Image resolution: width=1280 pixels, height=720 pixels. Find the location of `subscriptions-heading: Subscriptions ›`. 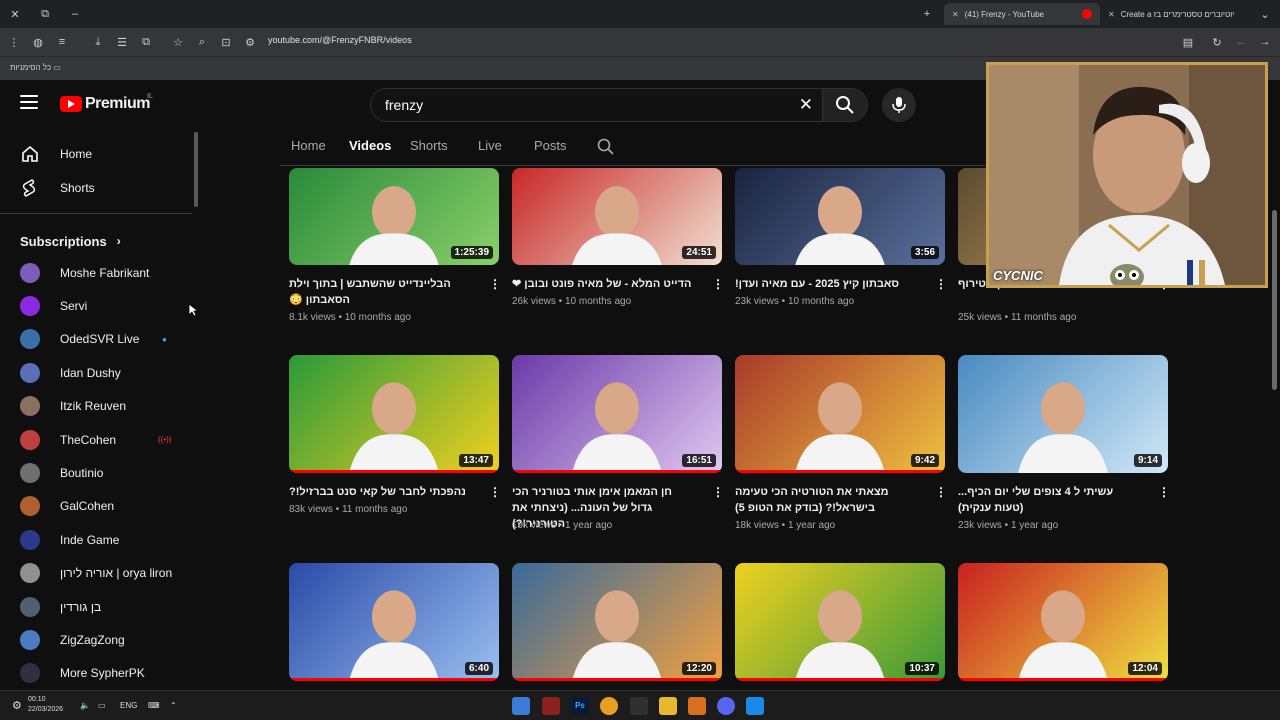

subscriptions-heading: Subscriptions › is located at coordinates (100, 241).